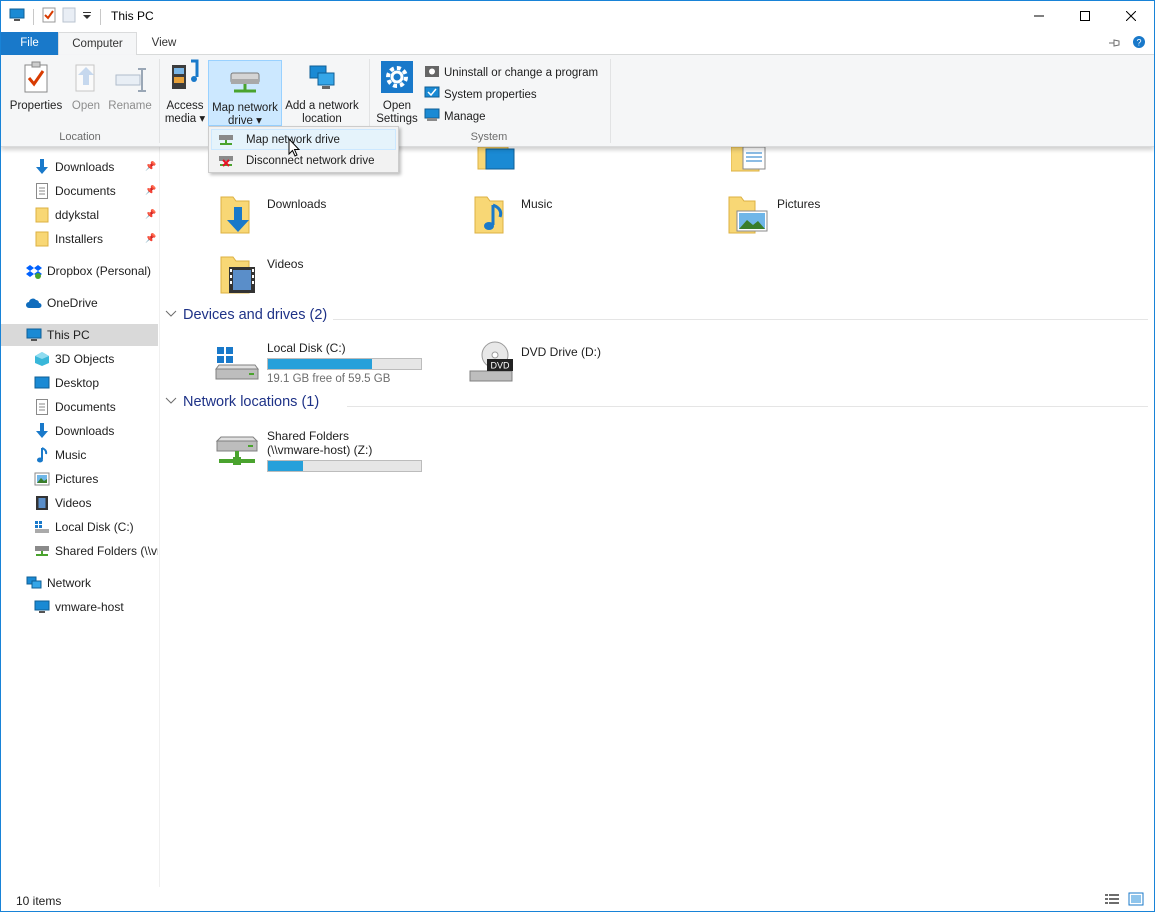 This screenshot has width=1155, height=912. I want to click on folder-tile-music: Music, so click(512, 215).